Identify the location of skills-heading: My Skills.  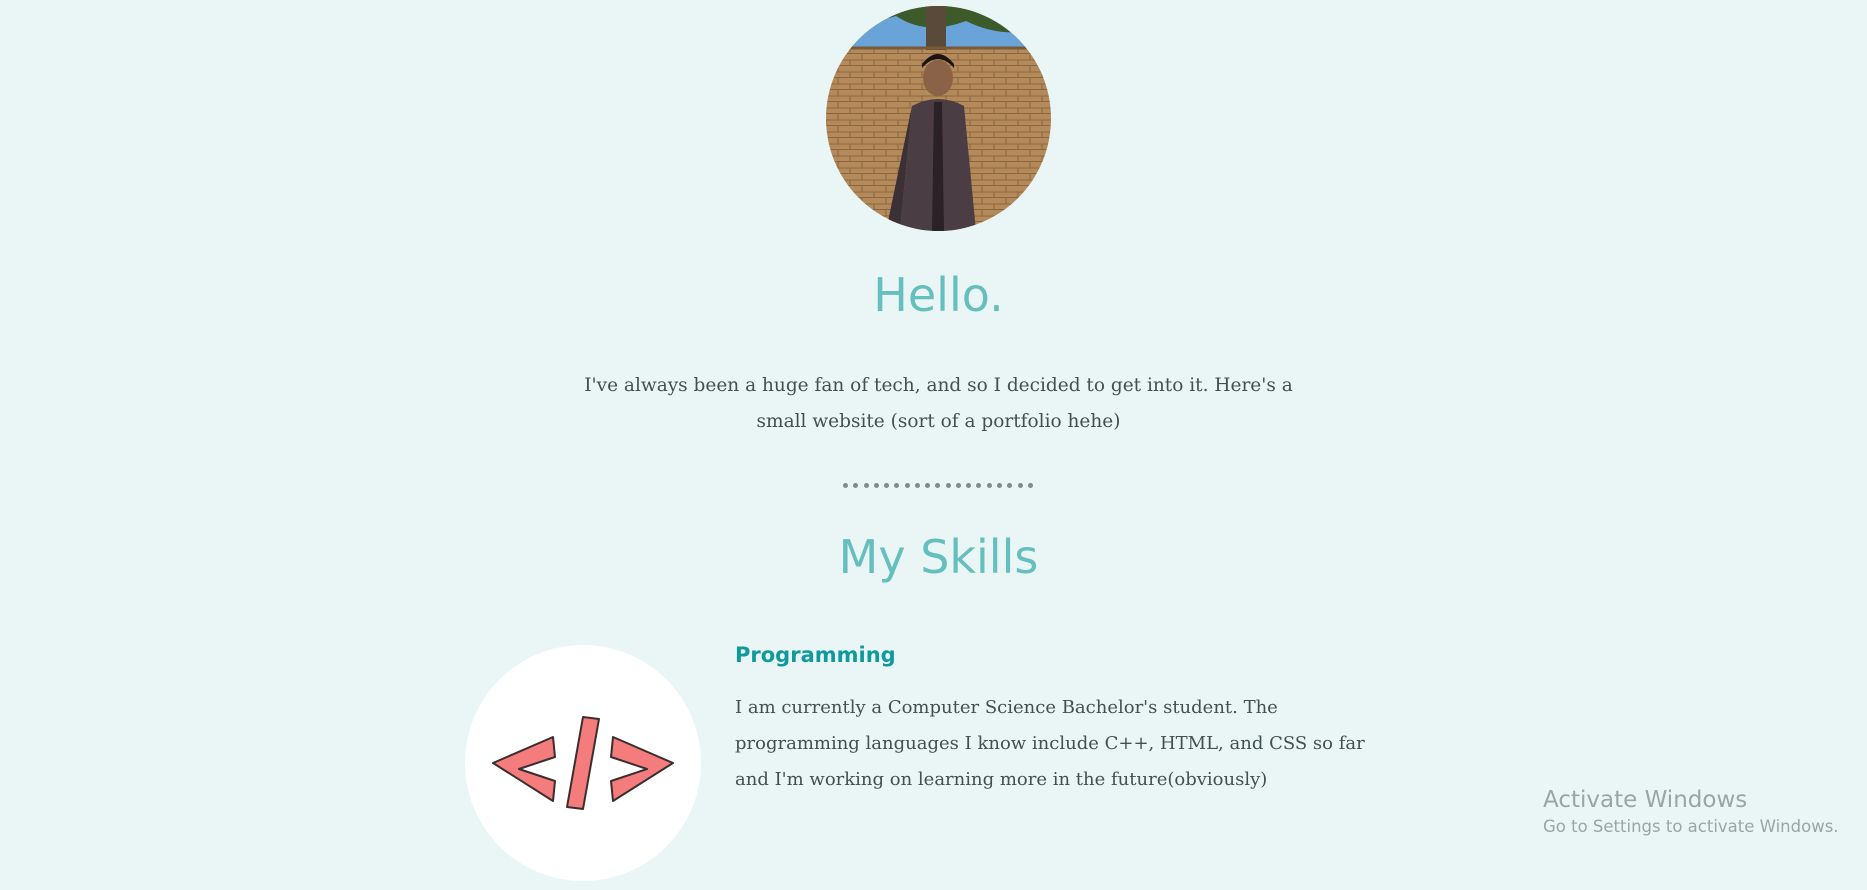
(938, 557).